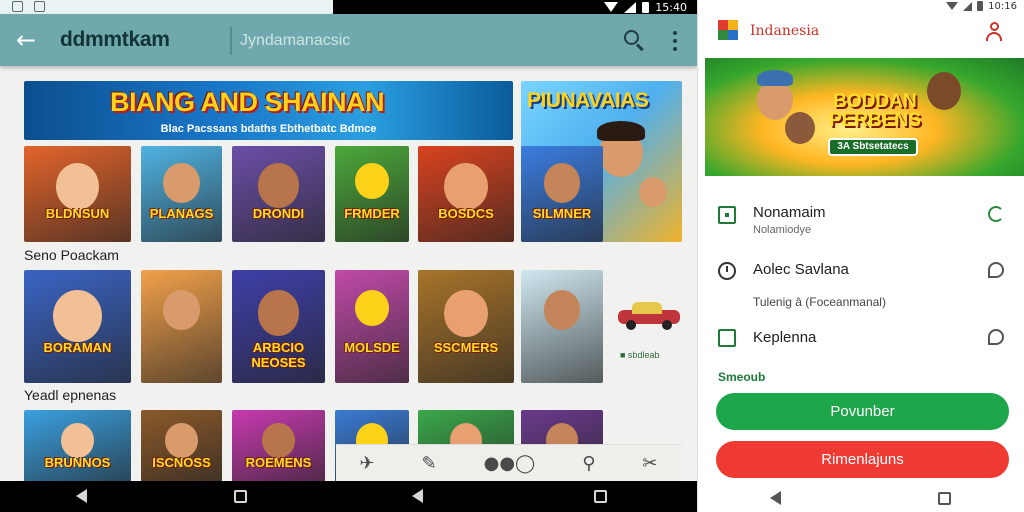 This screenshot has width=1024, height=512. I want to click on game-tile-caption: PLANAGS, so click(181, 213).